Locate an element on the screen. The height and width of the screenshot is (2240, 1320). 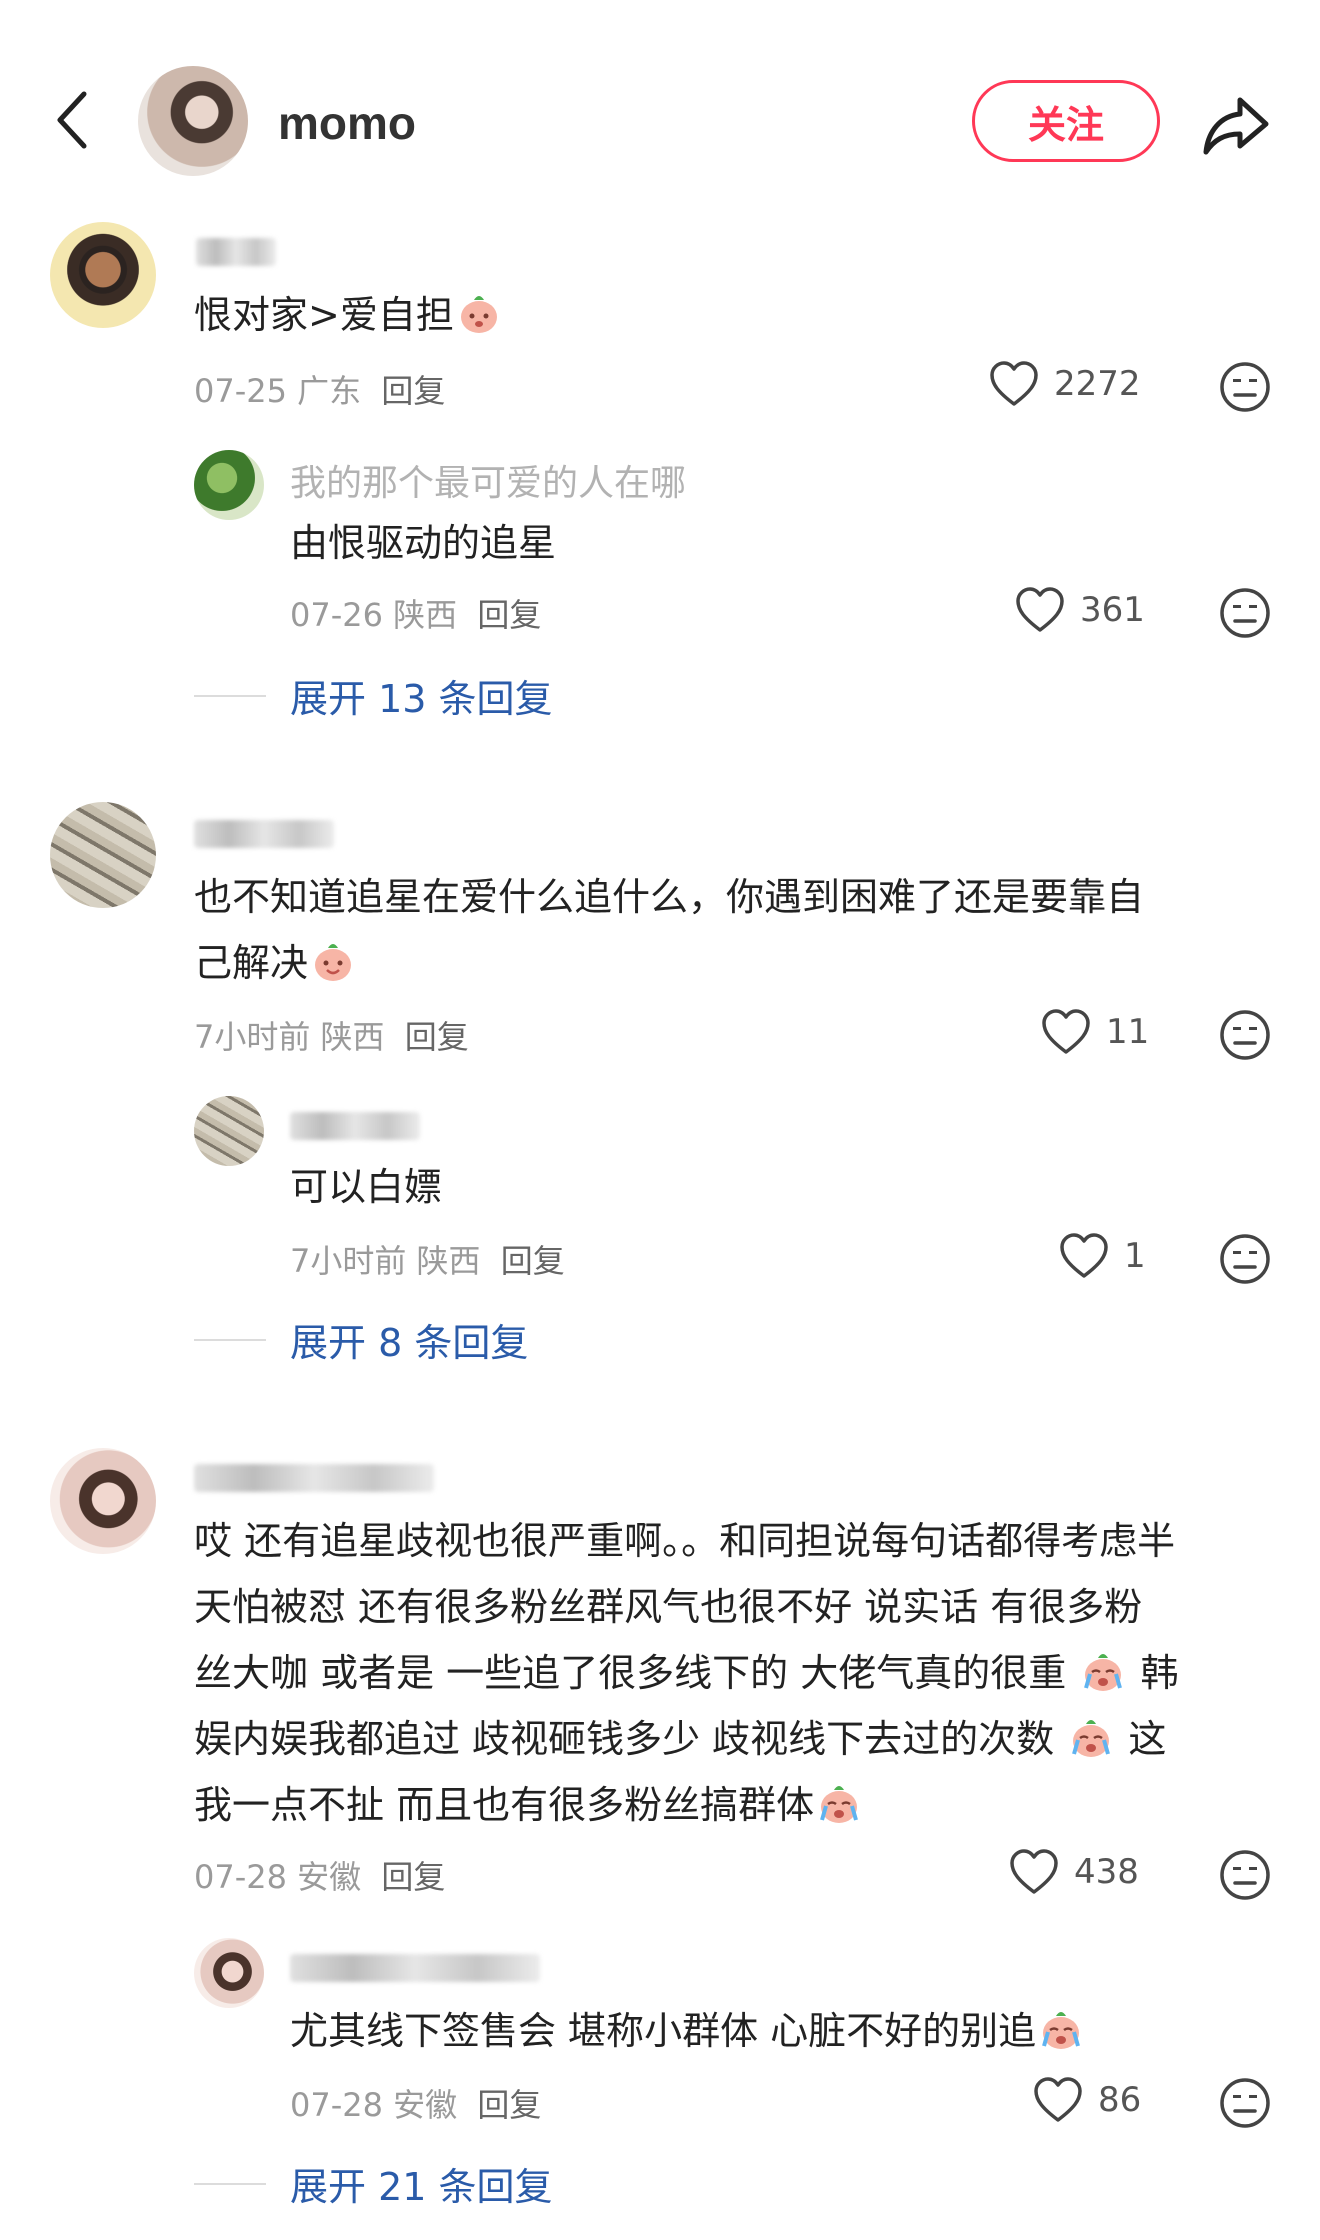
comment-location: 安徽 is located at coordinates (329, 1877).